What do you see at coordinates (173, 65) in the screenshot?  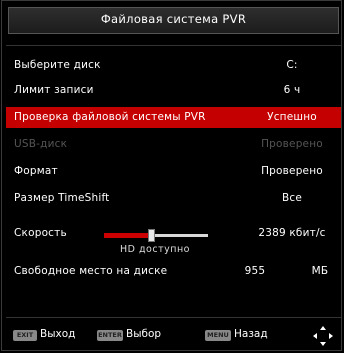 I see `row-select-disk: Выберите диск C:` at bounding box center [173, 65].